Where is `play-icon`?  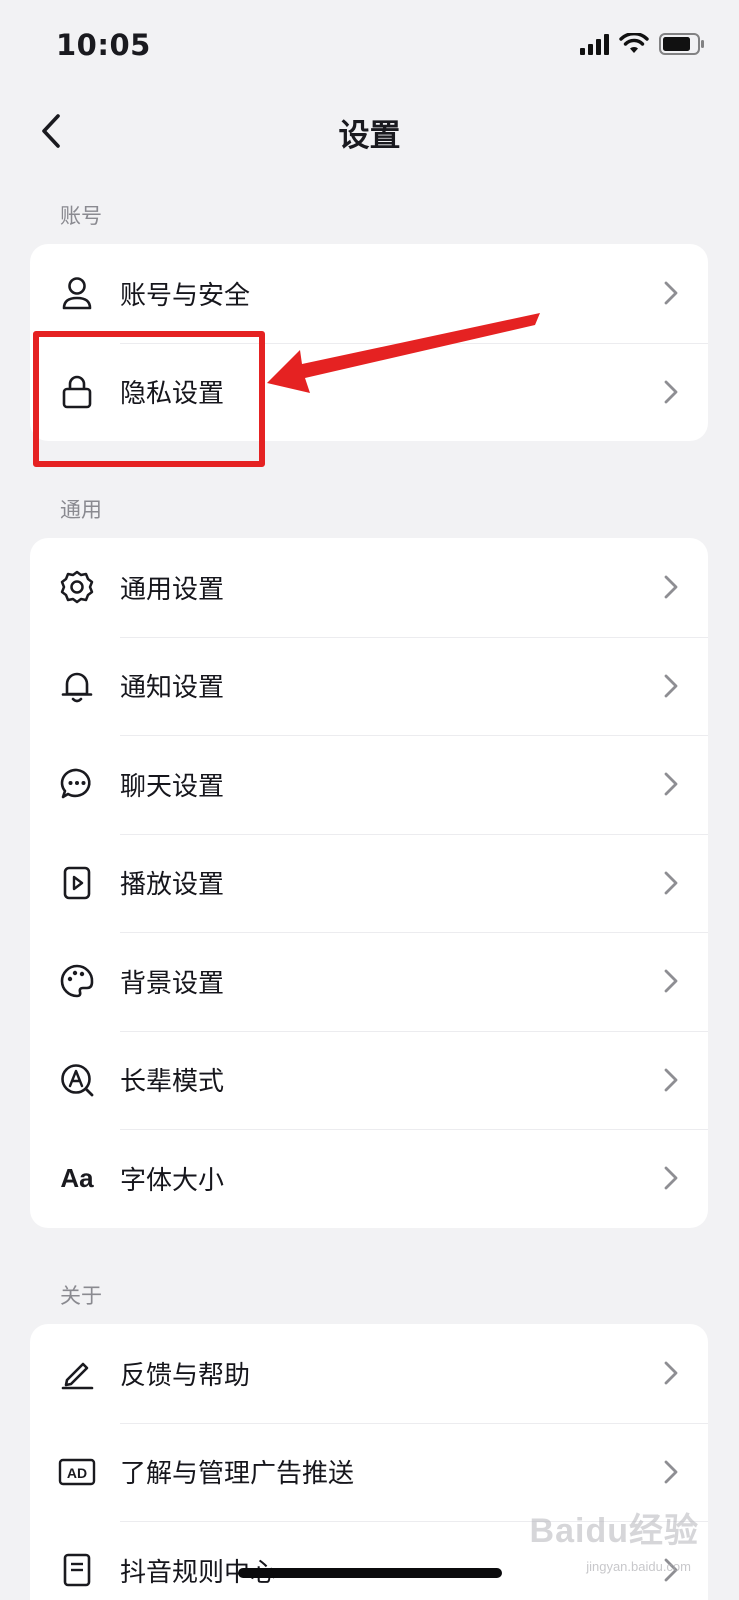
play-icon is located at coordinates (77, 883).